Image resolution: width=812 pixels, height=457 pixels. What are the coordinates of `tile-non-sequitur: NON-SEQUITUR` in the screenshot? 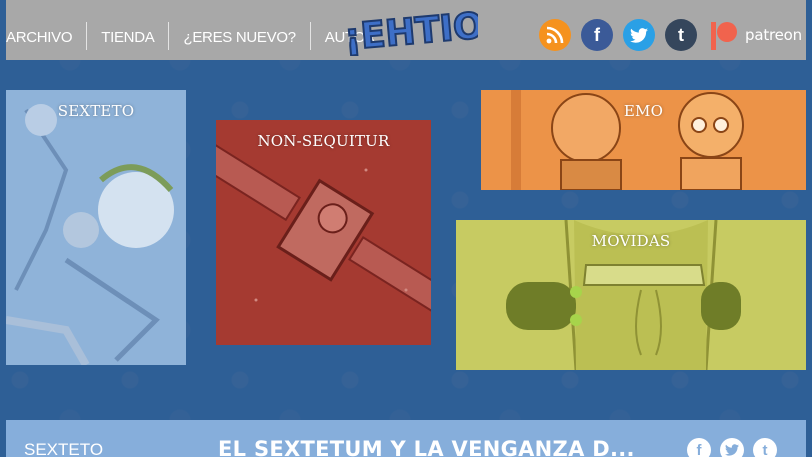 It's located at (323, 232).